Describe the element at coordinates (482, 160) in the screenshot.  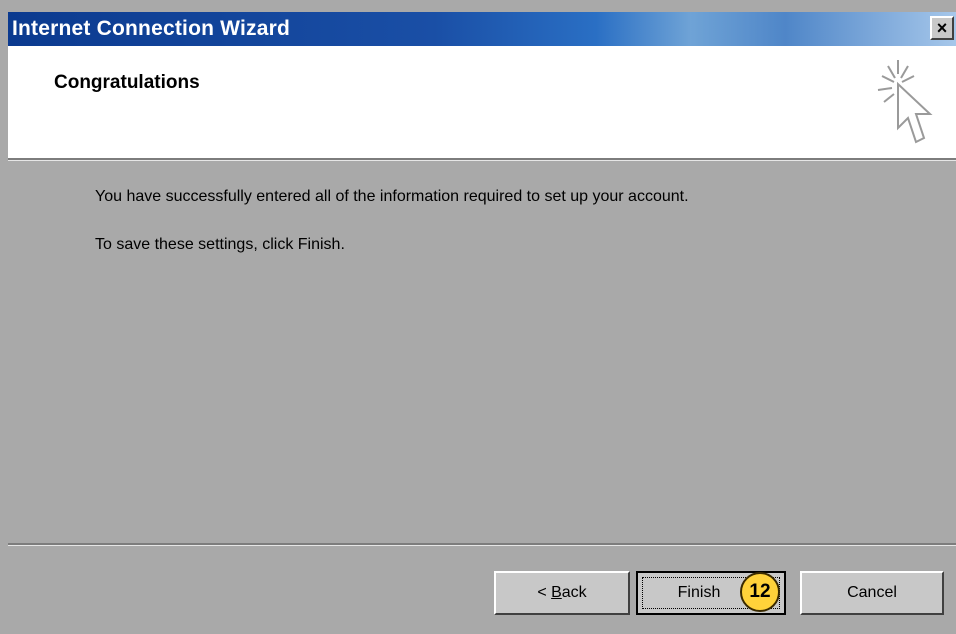
I see `header-divider-highlight` at that location.